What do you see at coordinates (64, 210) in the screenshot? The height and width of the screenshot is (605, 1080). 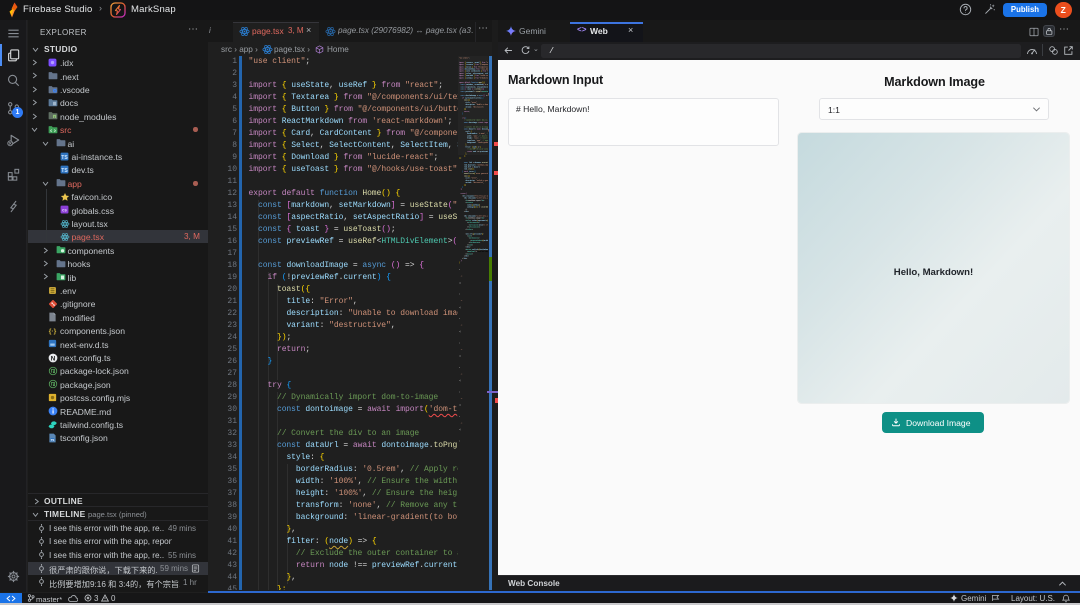 I see `svg-text: cs` at bounding box center [64, 210].